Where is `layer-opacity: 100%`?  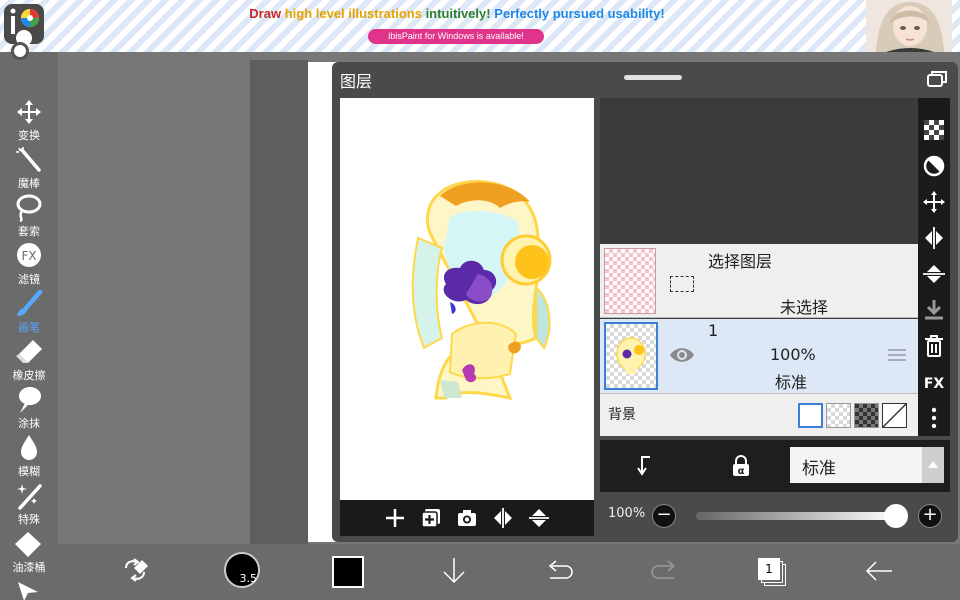
layer-opacity: 100% is located at coordinates (793, 354).